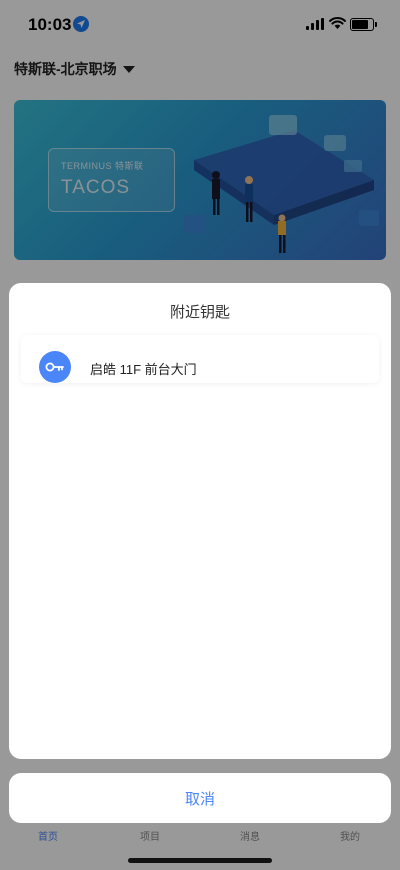  Describe the element at coordinates (55, 367) in the screenshot. I see `key-icon` at that location.